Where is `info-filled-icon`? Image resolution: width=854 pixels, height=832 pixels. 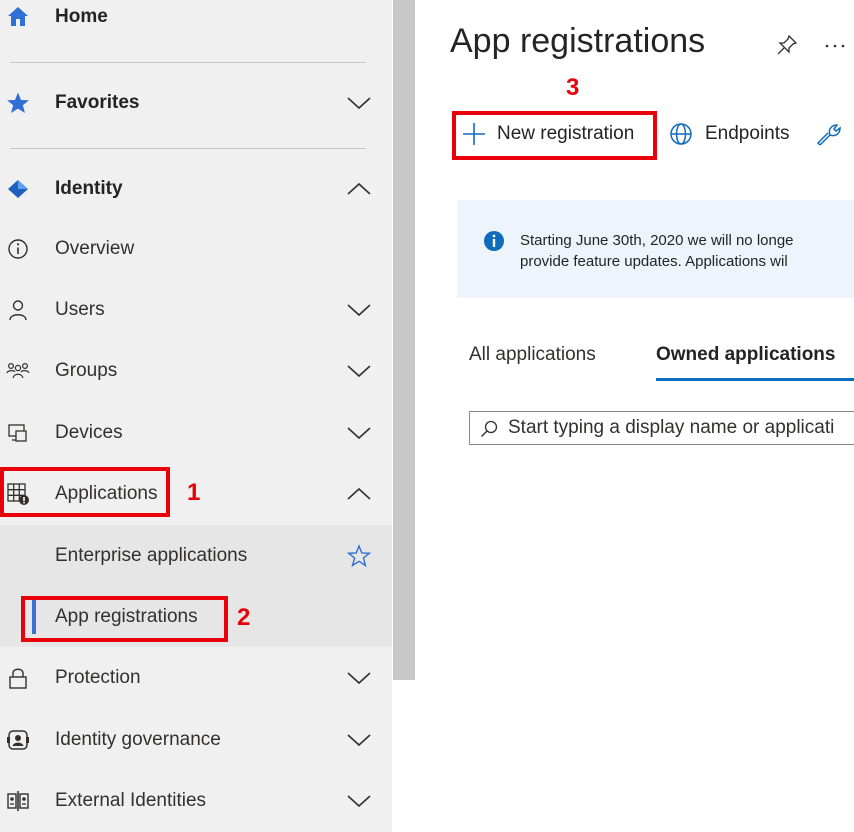
info-filled-icon is located at coordinates (494, 241).